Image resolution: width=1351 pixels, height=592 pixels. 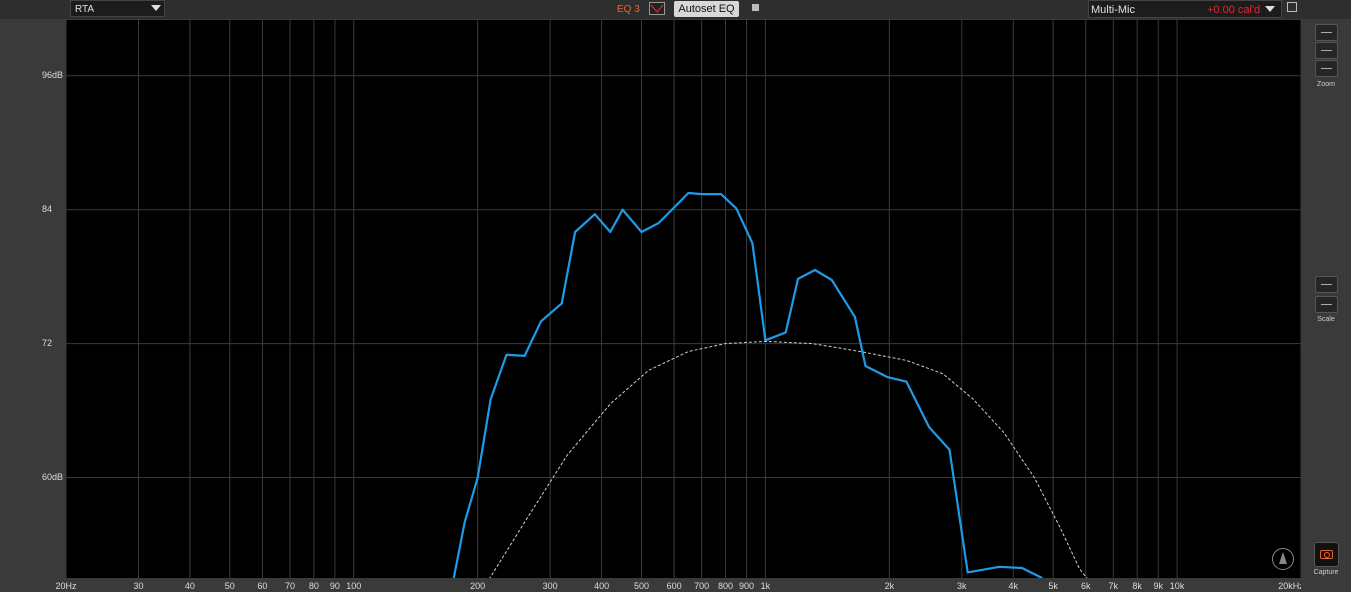 What do you see at coordinates (189, 586) in the screenshot?
I see `x-tick-label: 40` at bounding box center [189, 586].